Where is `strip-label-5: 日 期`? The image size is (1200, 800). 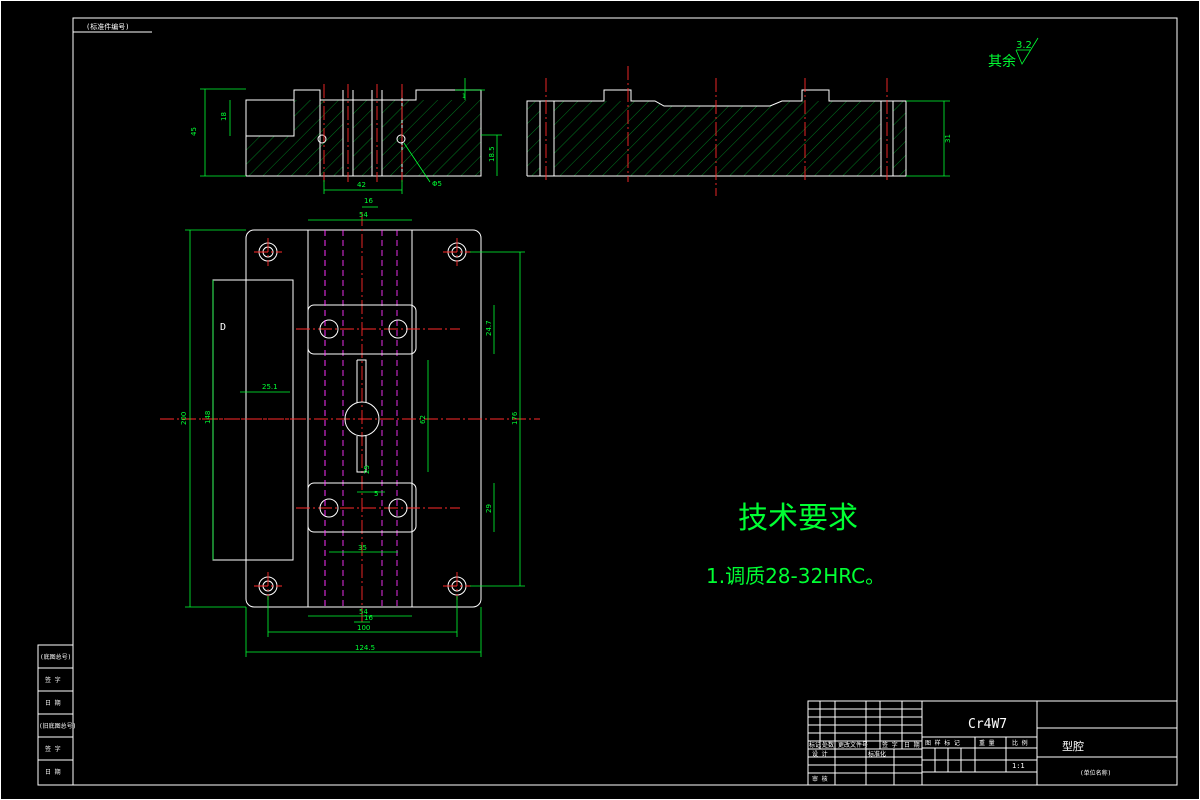
strip-label-5: 日 期 is located at coordinates (53, 772).